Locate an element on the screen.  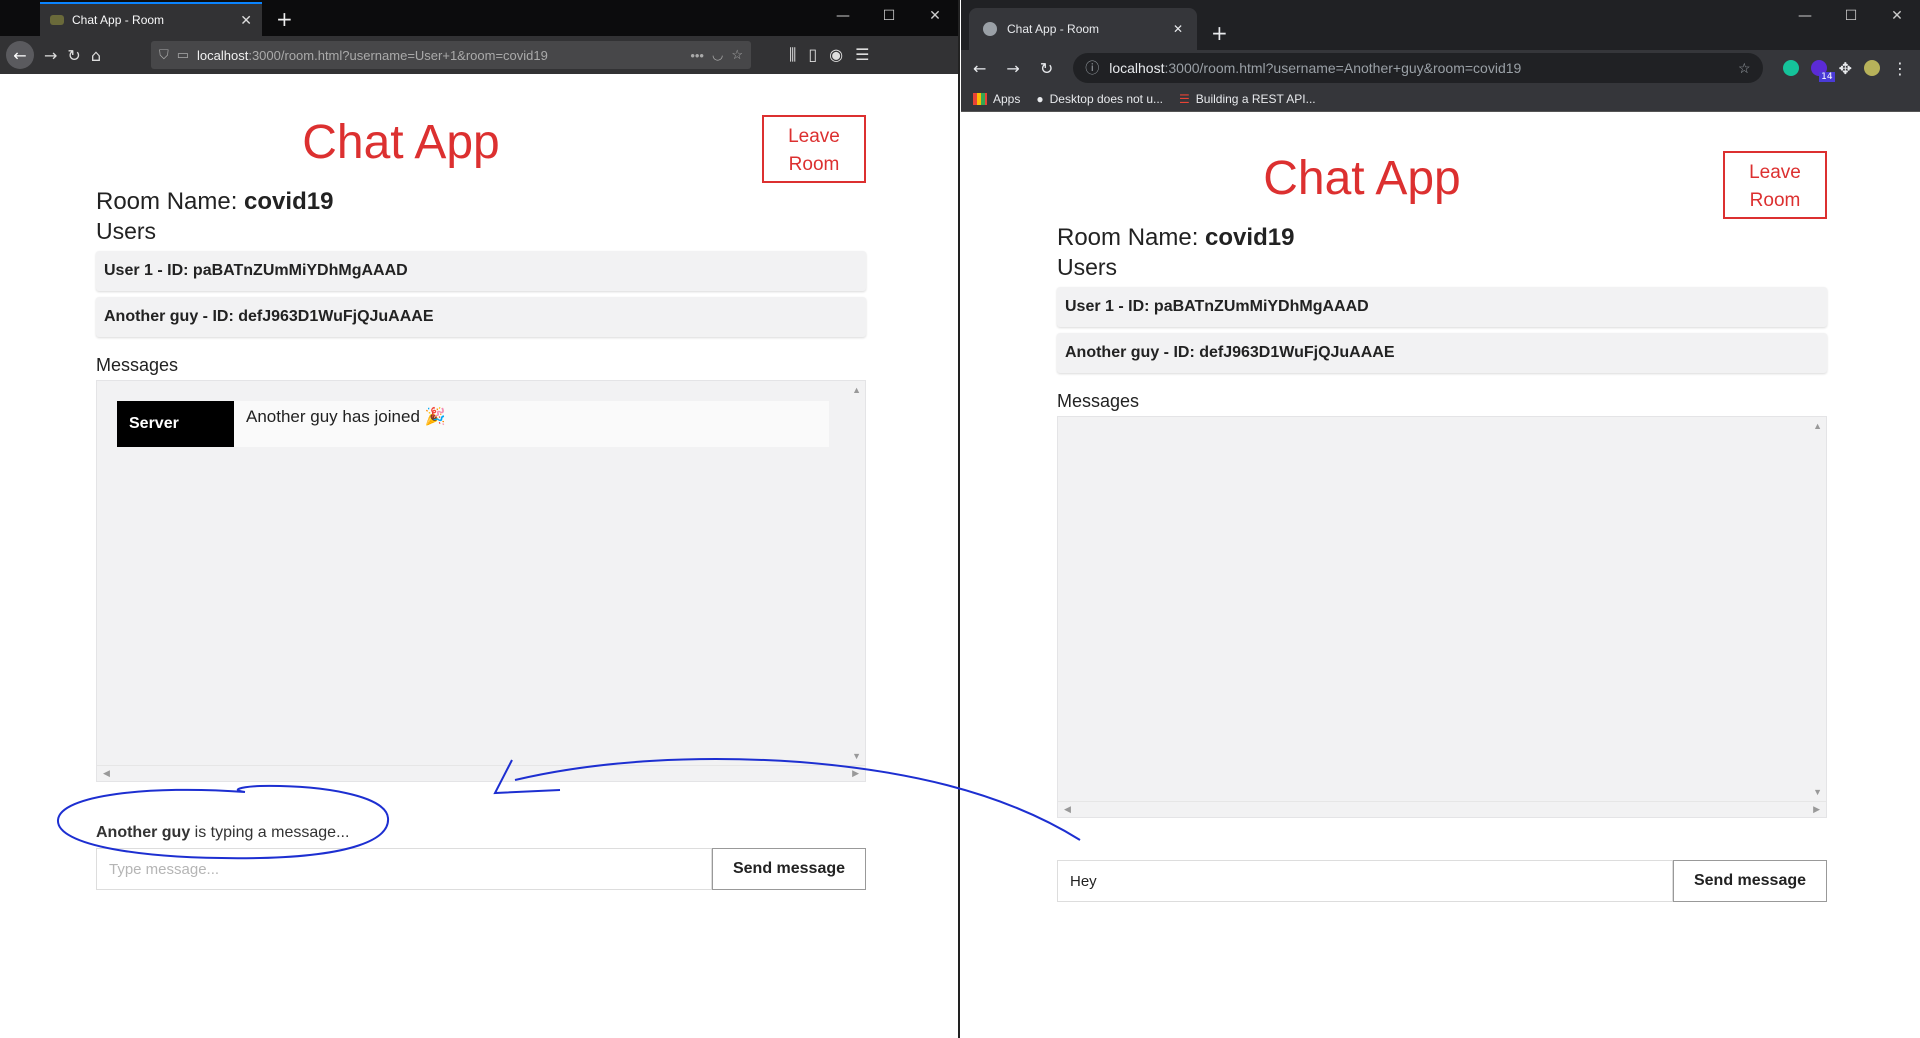
extensions-area: 14 ✥ ⋮ is located at coordinates (1845, 70).